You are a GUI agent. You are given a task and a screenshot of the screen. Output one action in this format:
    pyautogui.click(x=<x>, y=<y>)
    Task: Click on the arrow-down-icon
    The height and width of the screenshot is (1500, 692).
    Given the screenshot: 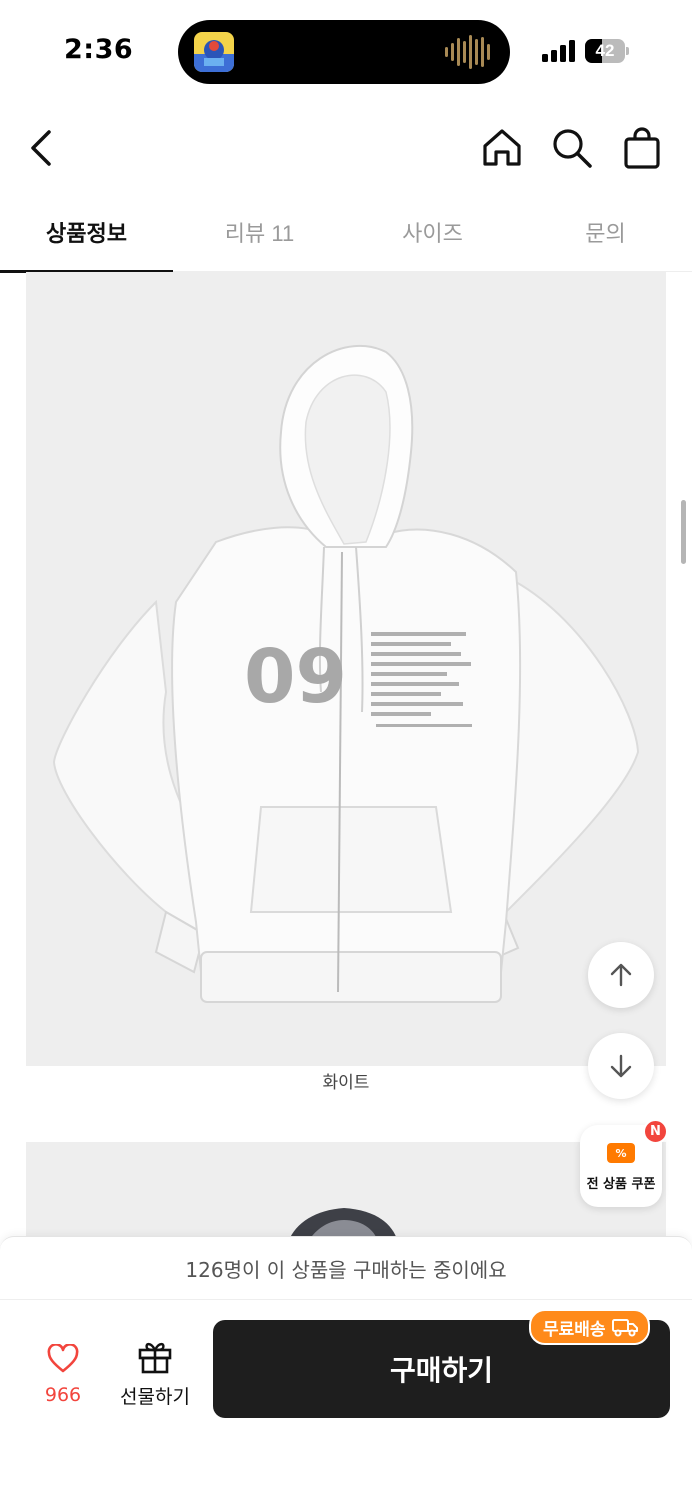 What is the action you would take?
    pyautogui.click(x=621, y=1066)
    